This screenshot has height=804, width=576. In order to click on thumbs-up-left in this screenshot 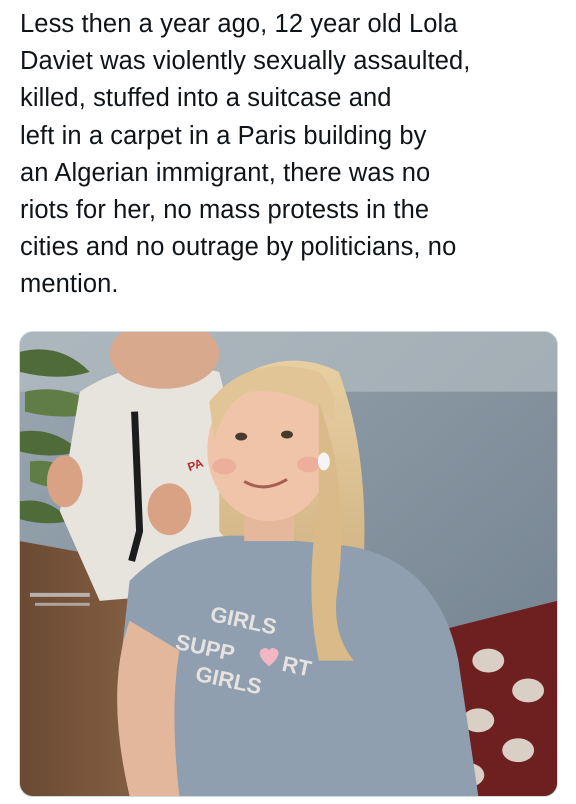, I will do `click(64, 481)`.